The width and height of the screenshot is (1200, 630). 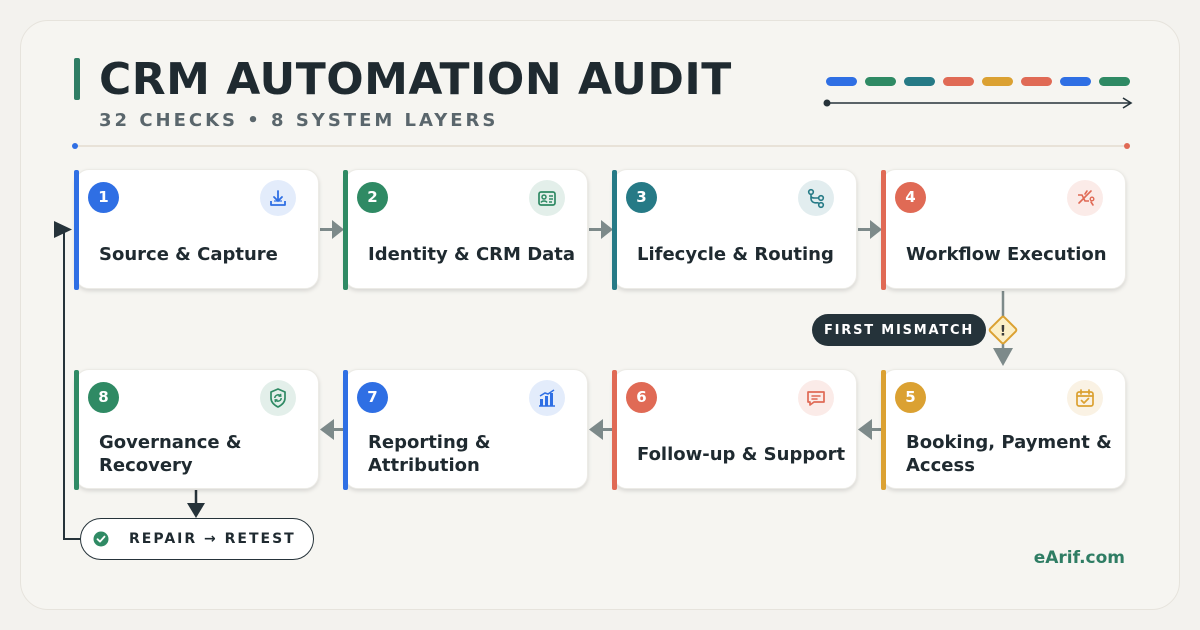 What do you see at coordinates (196, 504) in the screenshot?
I see `arrow-8-repair` at bounding box center [196, 504].